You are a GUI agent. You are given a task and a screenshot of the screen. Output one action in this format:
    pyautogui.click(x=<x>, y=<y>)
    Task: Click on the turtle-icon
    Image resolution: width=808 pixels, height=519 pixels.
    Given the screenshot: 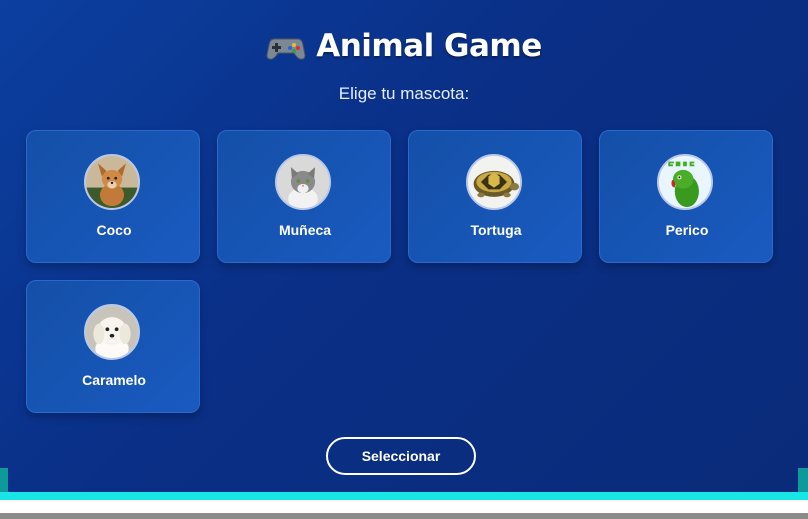 What is the action you would take?
    pyautogui.click(x=494, y=182)
    